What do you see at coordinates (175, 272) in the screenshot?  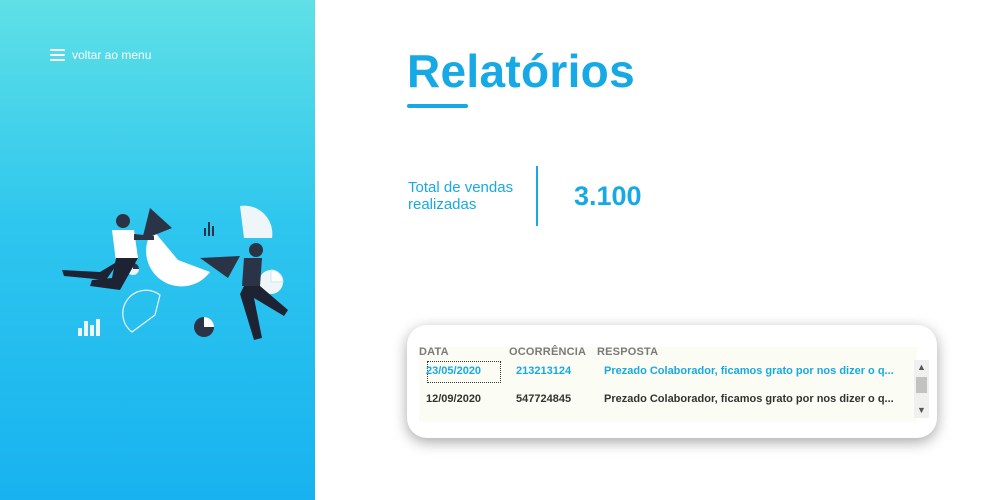 I see `people-assembling-chart-illustration` at bounding box center [175, 272].